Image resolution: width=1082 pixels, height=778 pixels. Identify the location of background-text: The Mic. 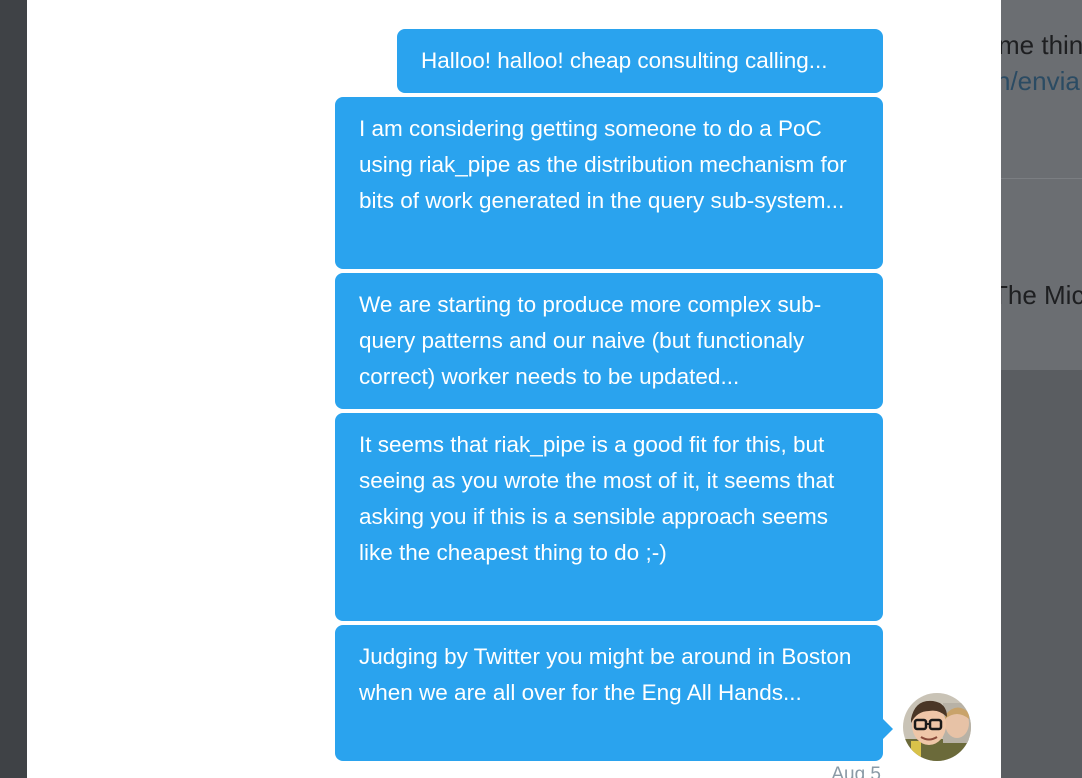
(1037, 295).